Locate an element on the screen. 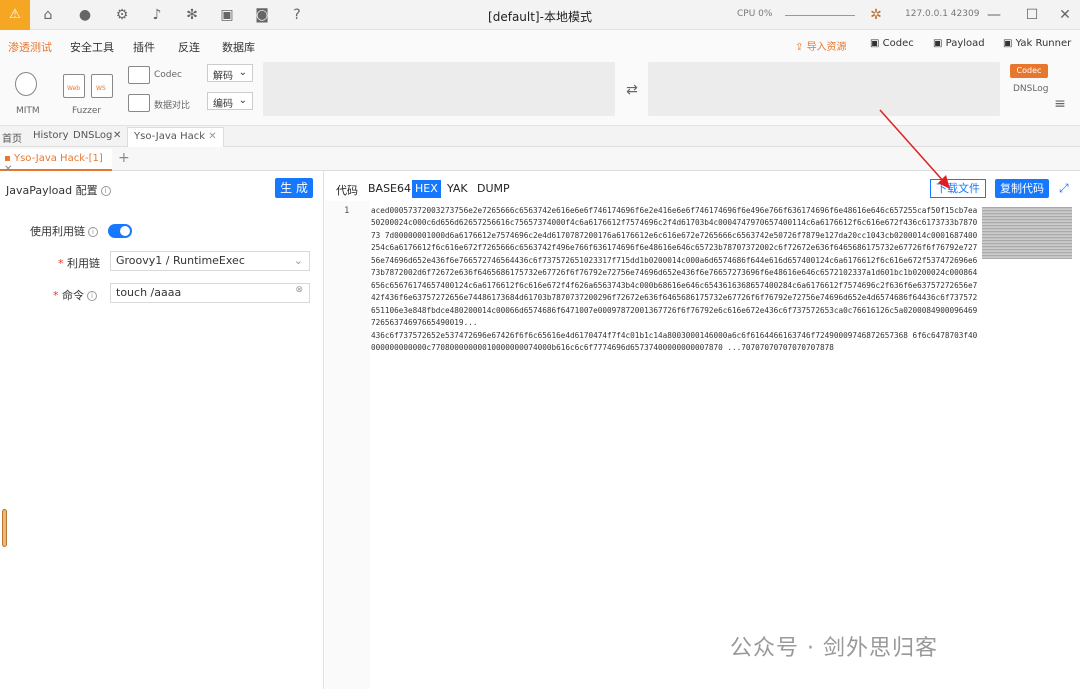 This screenshot has width=1080, height=689. chain-value: Groovy1 / RuntimeExec is located at coordinates (180, 260).